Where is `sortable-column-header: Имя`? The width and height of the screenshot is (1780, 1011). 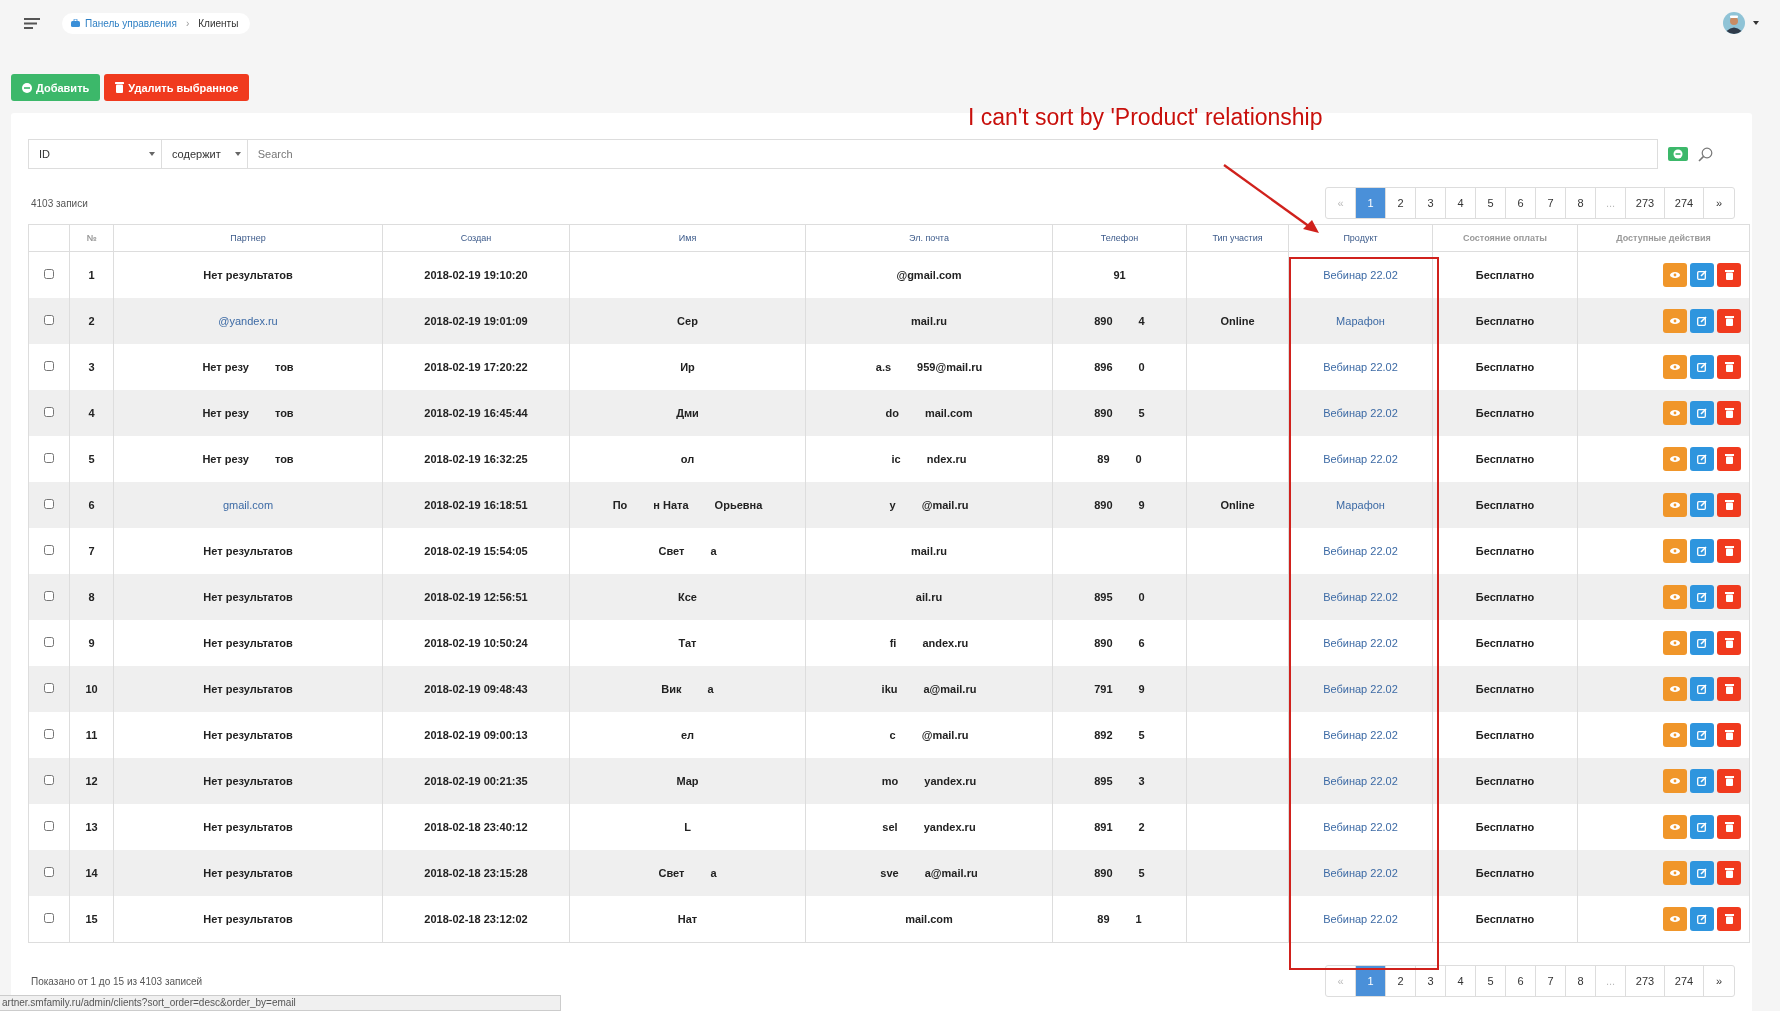
sortable-column-header: Имя is located at coordinates (687, 238).